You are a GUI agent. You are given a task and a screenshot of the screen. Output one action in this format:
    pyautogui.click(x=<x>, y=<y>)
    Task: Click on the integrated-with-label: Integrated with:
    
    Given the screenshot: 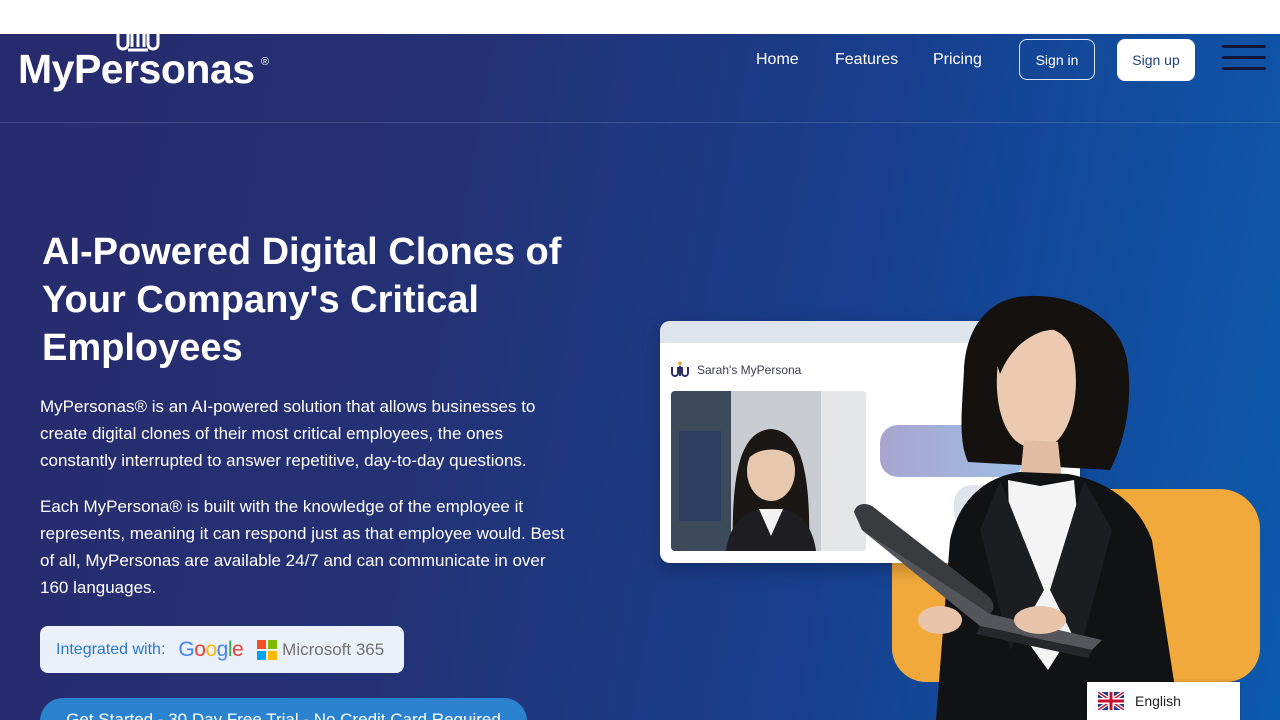 What is the action you would take?
    pyautogui.click(x=111, y=649)
    